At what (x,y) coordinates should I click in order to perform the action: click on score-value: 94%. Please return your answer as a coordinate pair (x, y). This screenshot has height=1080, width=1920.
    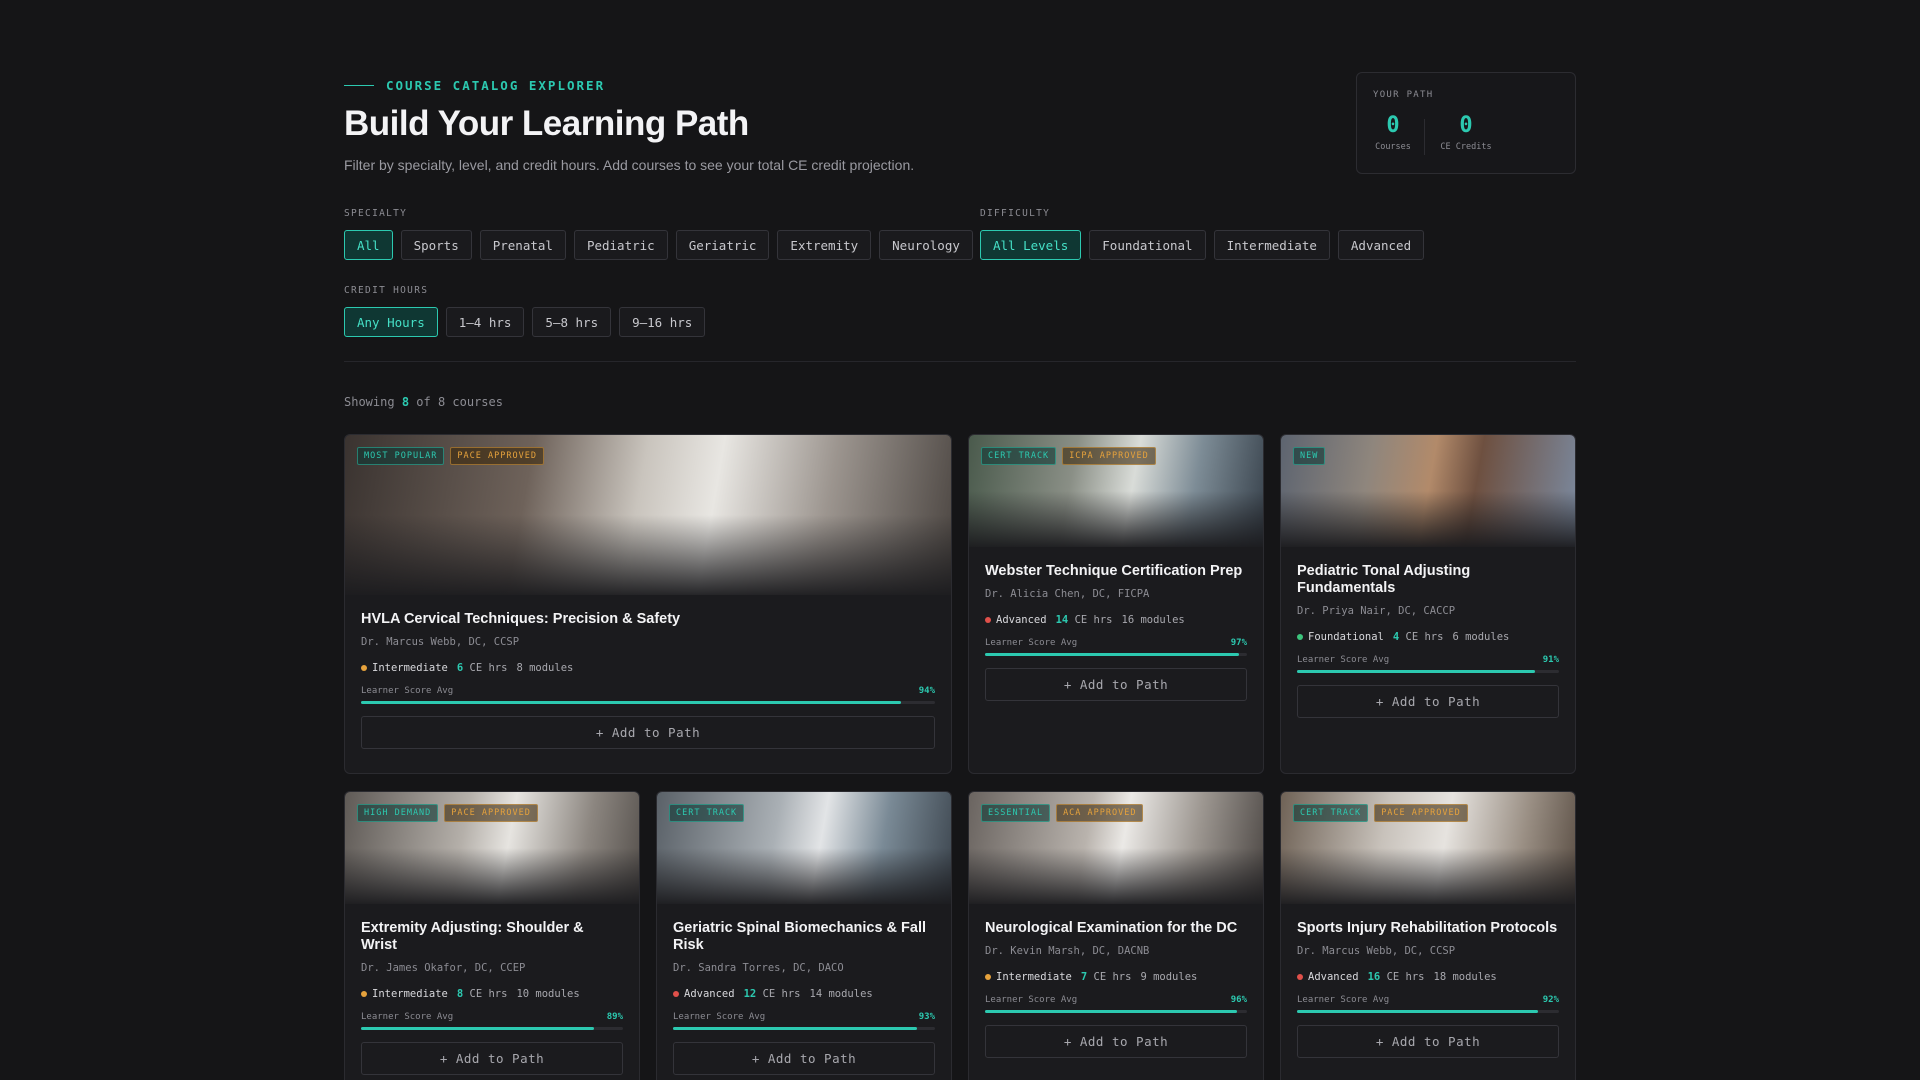
    Looking at the image, I should click on (926, 691).